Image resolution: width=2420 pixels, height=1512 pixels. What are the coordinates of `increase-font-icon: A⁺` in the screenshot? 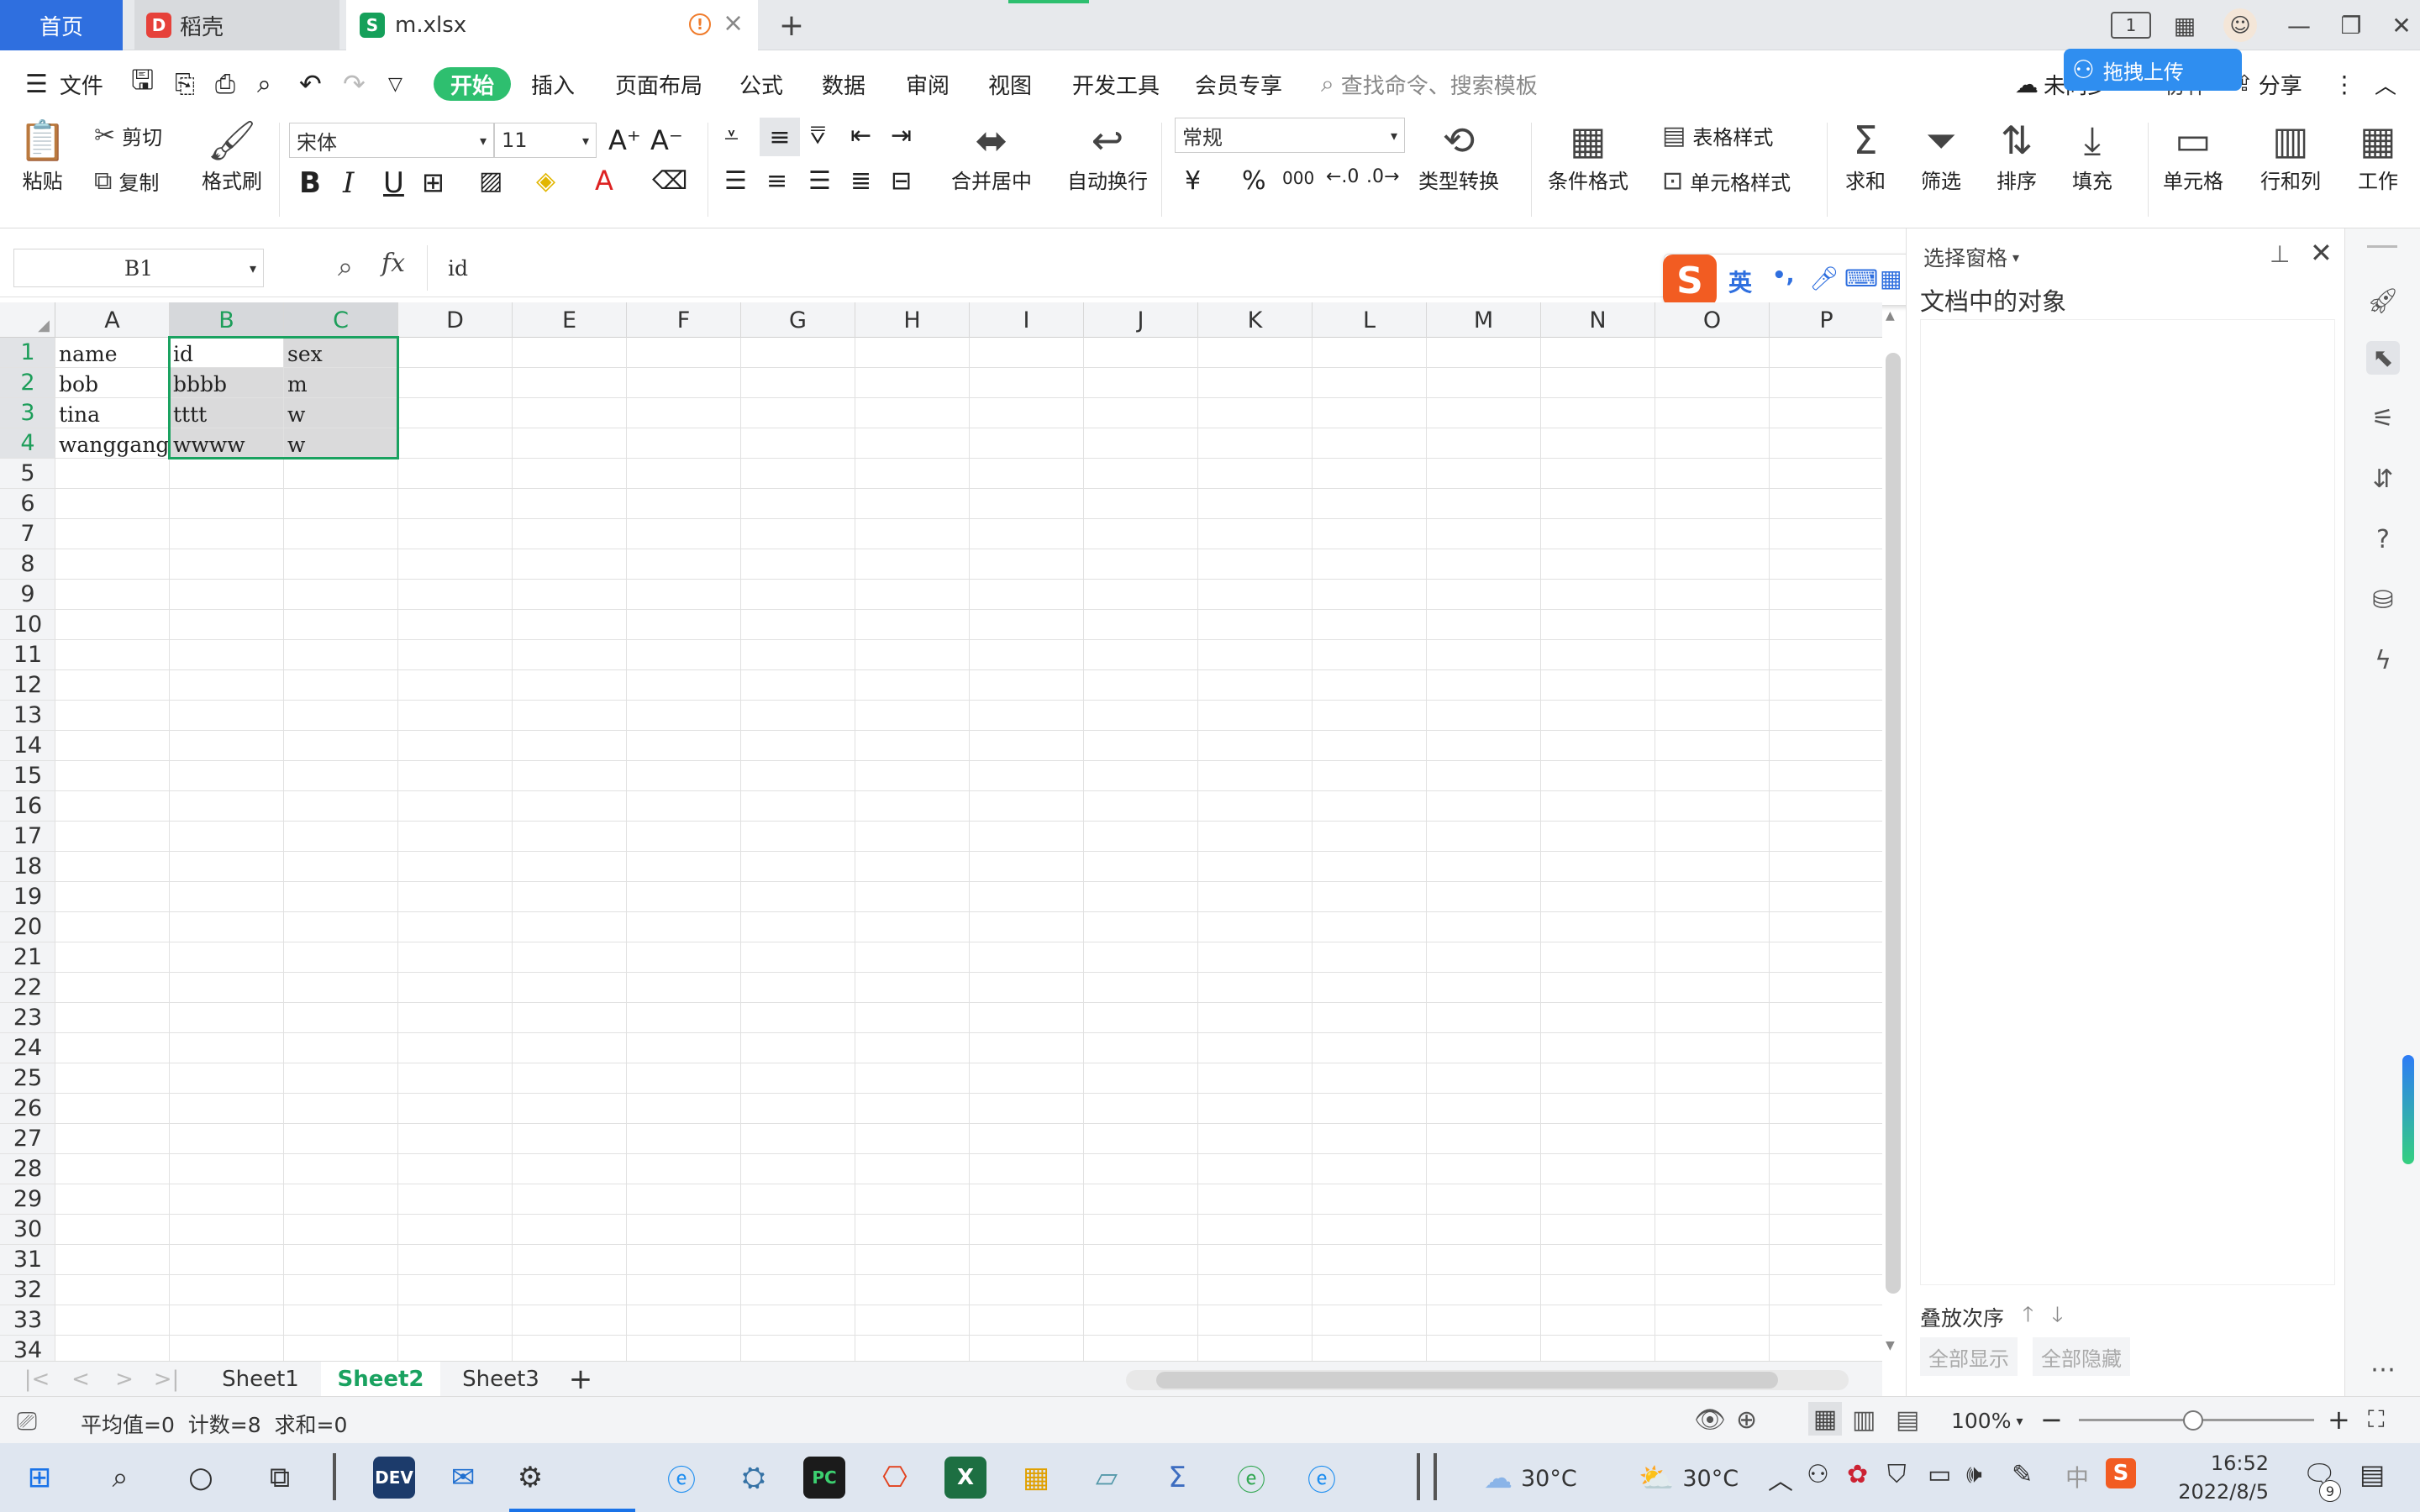 It's located at (624, 140).